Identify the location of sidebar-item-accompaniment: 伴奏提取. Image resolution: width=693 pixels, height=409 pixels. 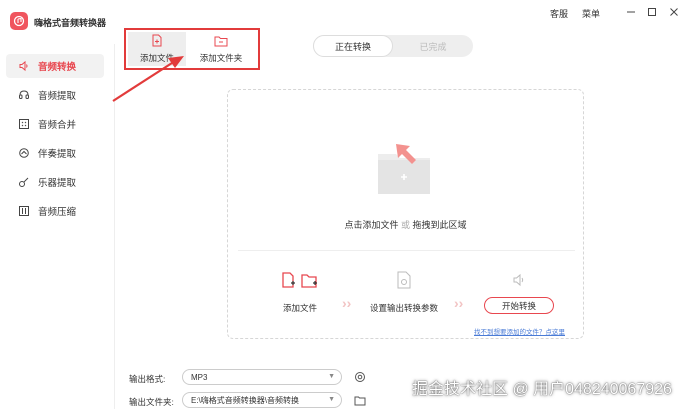
(55, 153).